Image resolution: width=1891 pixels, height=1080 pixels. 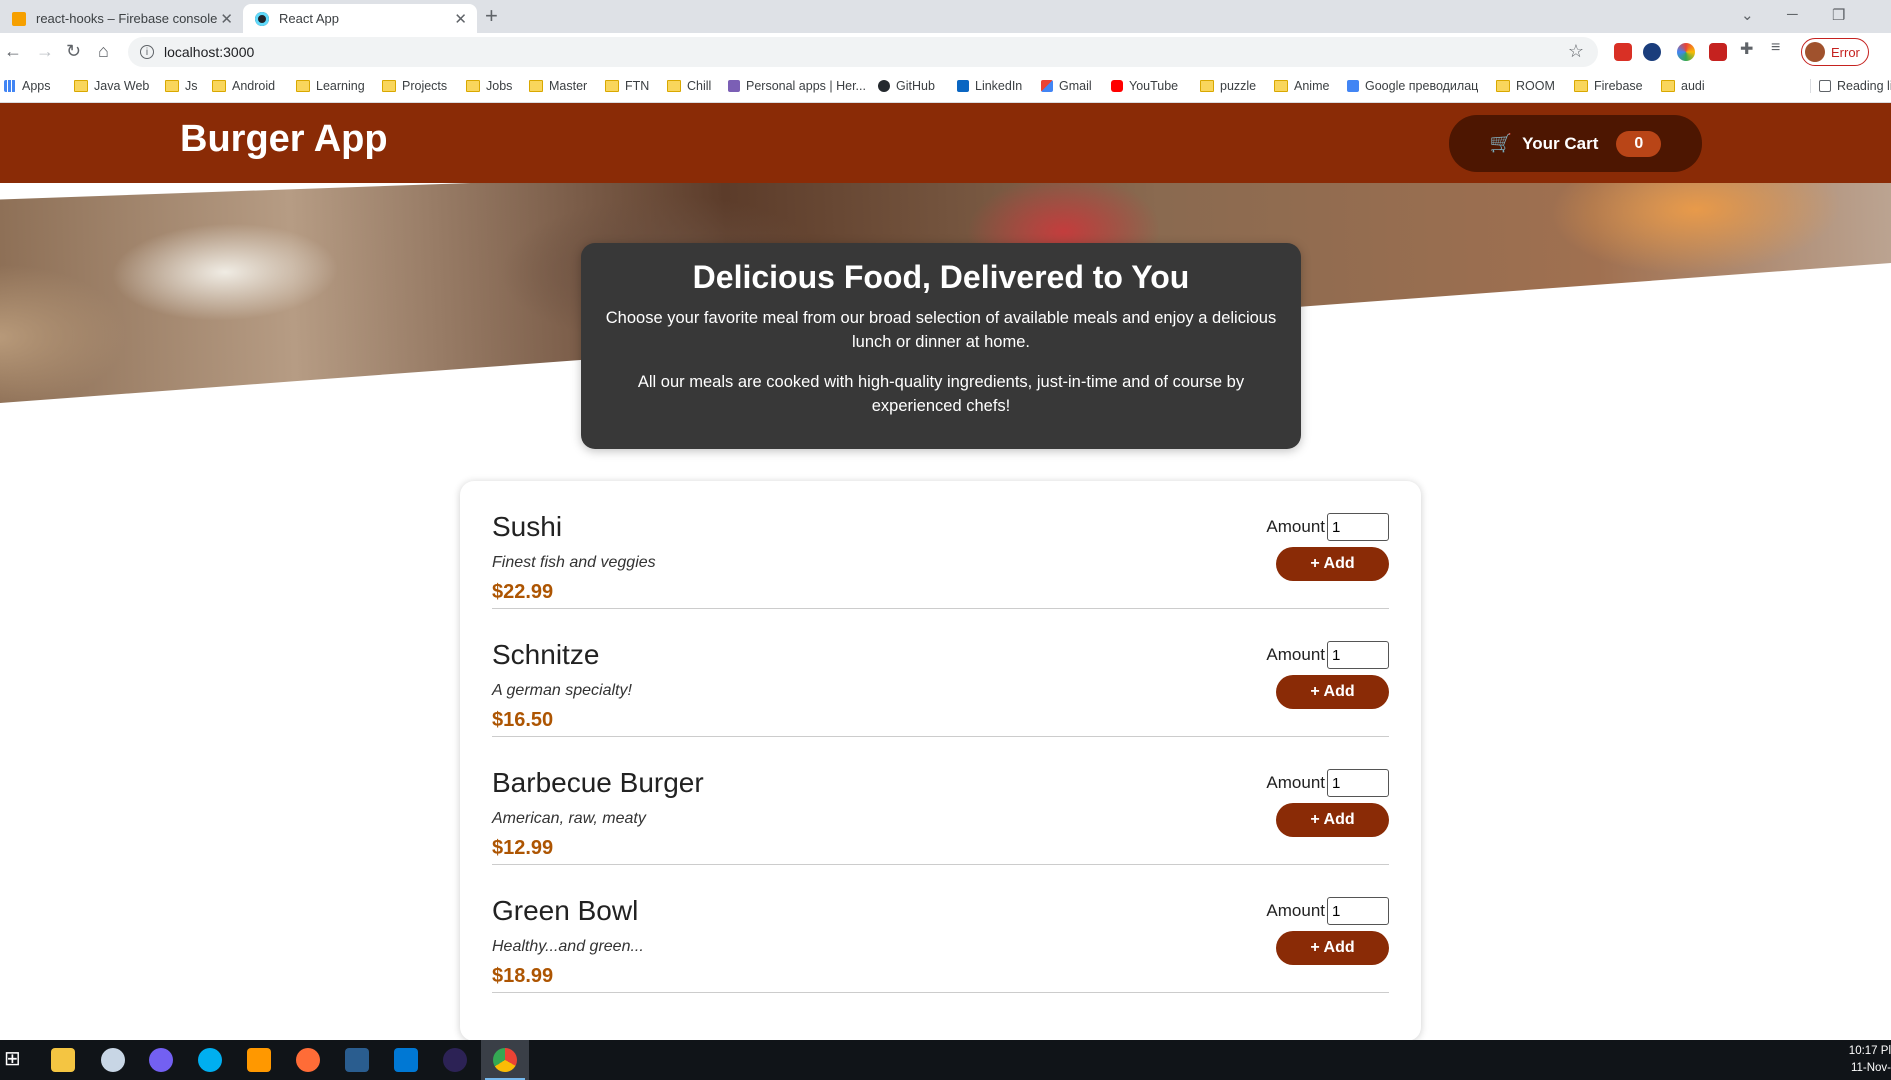 What do you see at coordinates (1144, 86) in the screenshot?
I see `bookmark-youtube: YouTube` at bounding box center [1144, 86].